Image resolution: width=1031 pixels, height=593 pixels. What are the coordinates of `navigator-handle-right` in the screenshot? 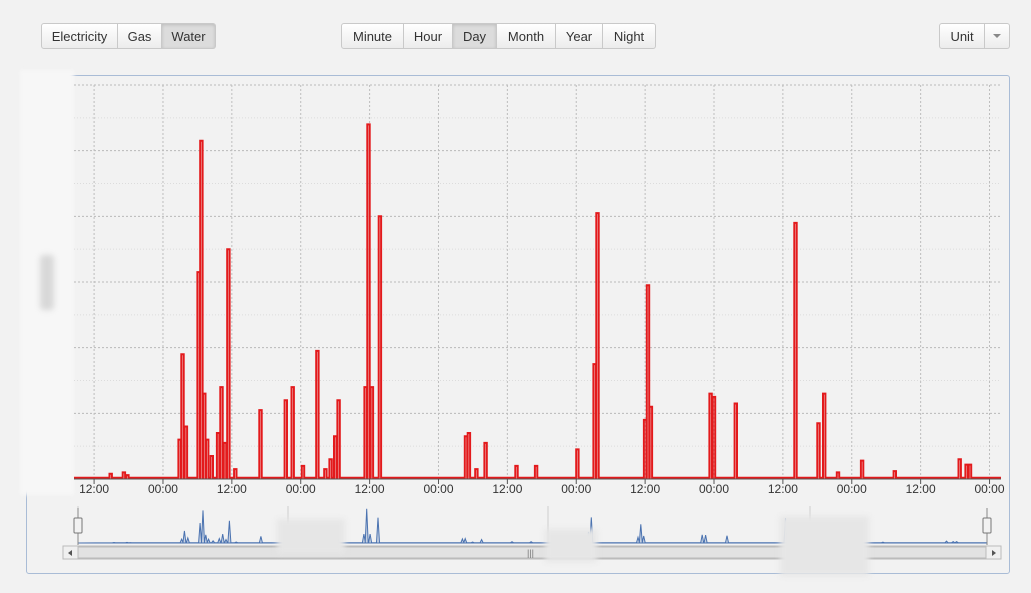 It's located at (987, 525).